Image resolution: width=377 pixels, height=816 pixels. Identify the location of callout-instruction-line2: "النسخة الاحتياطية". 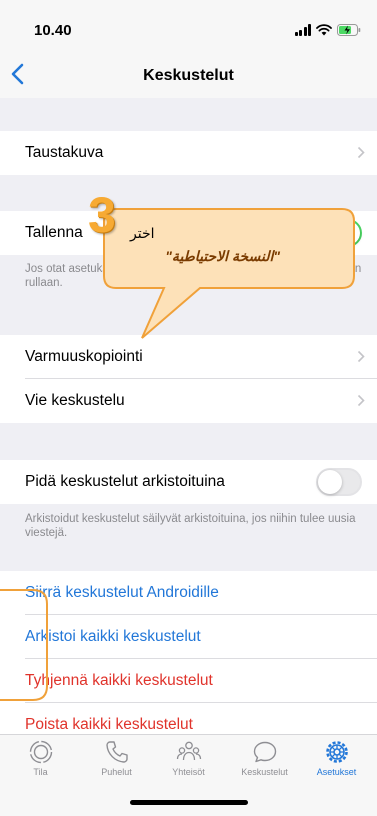
(222, 256).